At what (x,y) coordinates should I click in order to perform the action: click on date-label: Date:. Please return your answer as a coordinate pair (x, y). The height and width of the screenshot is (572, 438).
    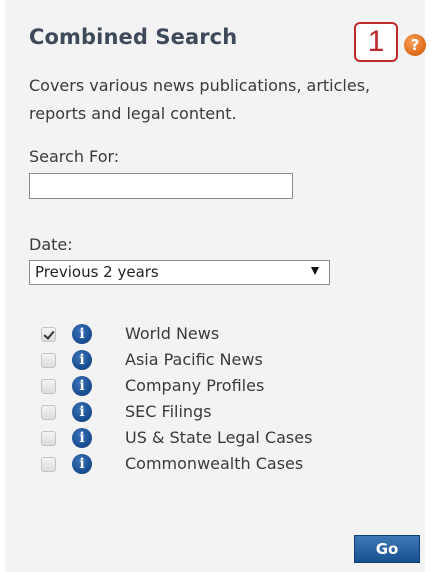
    Looking at the image, I should click on (51, 244).